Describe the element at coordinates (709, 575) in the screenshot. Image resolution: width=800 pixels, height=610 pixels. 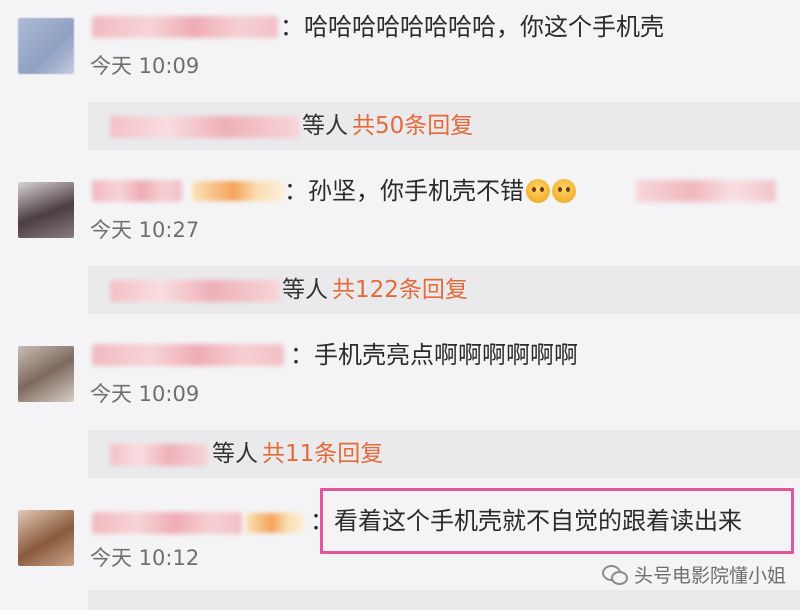
I see `watermark-text: 头号电影院懂小姐` at that location.